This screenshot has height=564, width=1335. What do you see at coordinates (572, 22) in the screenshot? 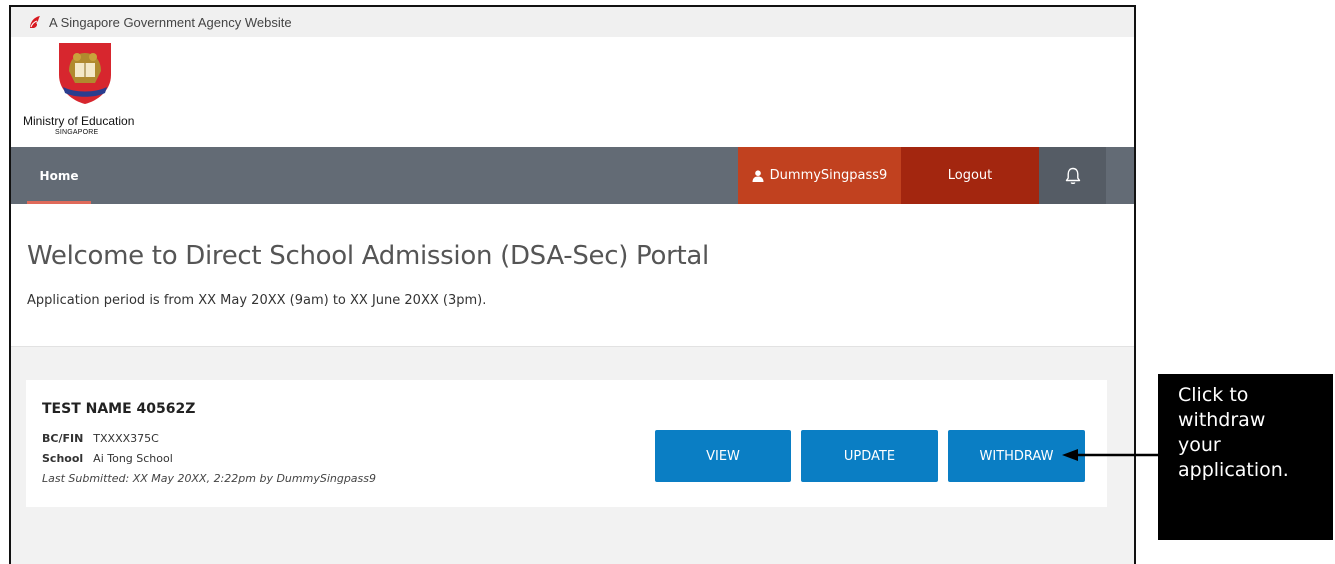
I see `gov-masthead: A Singapore Government Agency Website` at bounding box center [572, 22].